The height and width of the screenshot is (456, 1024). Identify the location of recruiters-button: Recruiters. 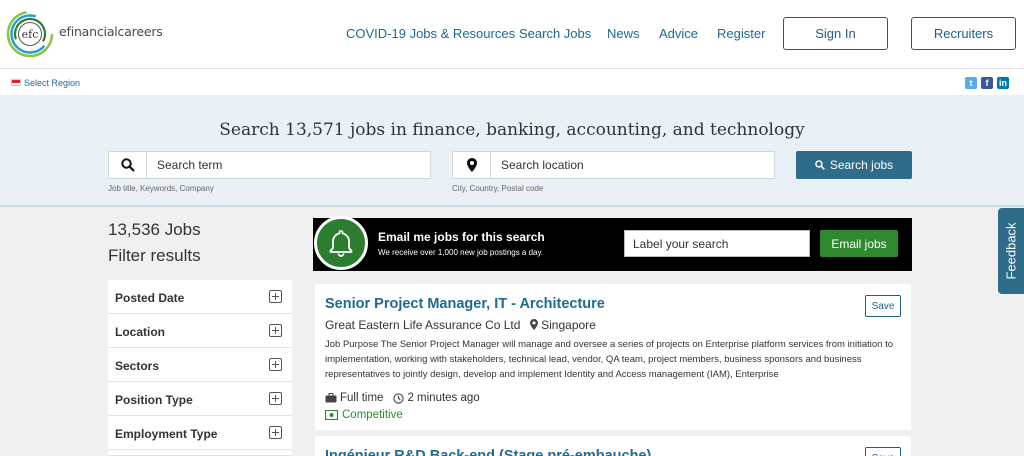
(963, 33).